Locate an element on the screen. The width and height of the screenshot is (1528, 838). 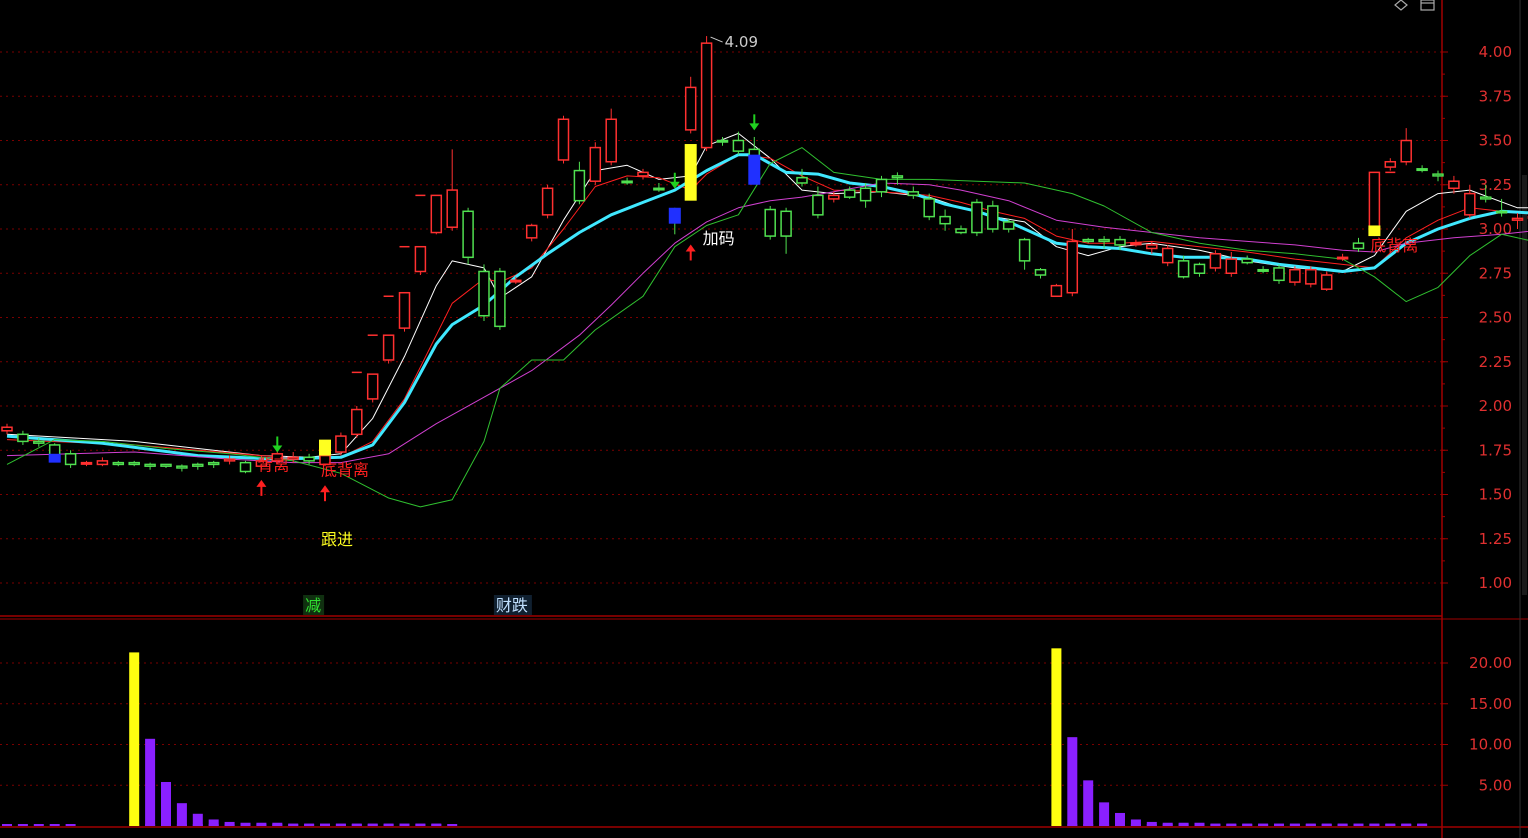
annotation-label: 加码 is located at coordinates (719, 238).